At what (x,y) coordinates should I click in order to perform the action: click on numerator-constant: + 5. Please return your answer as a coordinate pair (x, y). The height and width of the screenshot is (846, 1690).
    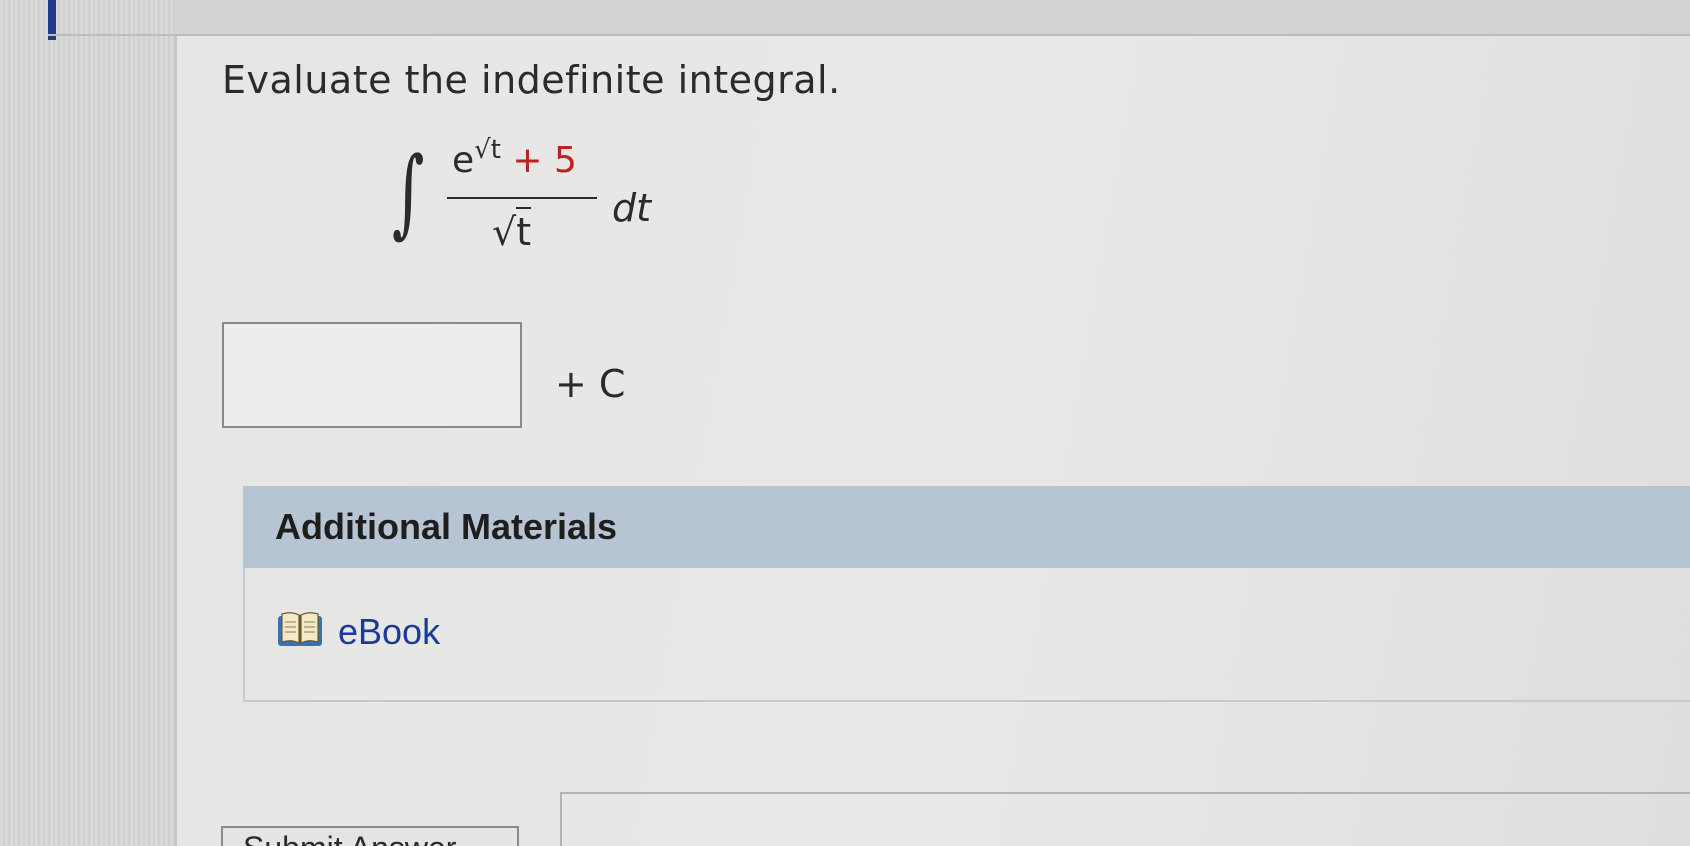
    Looking at the image, I should click on (544, 160).